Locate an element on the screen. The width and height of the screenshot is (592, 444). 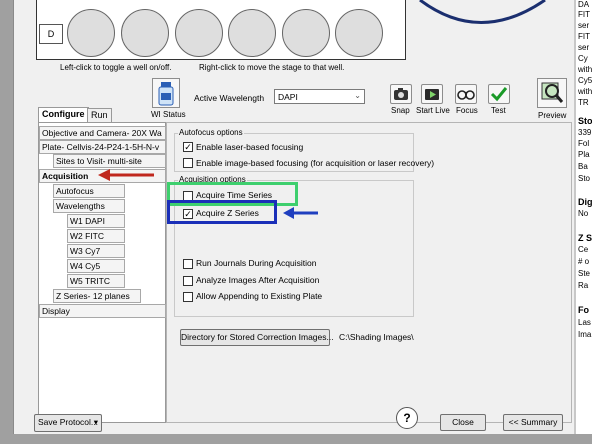
dropdown-arrow-icon: ▾ is located at coordinates (95, 422).